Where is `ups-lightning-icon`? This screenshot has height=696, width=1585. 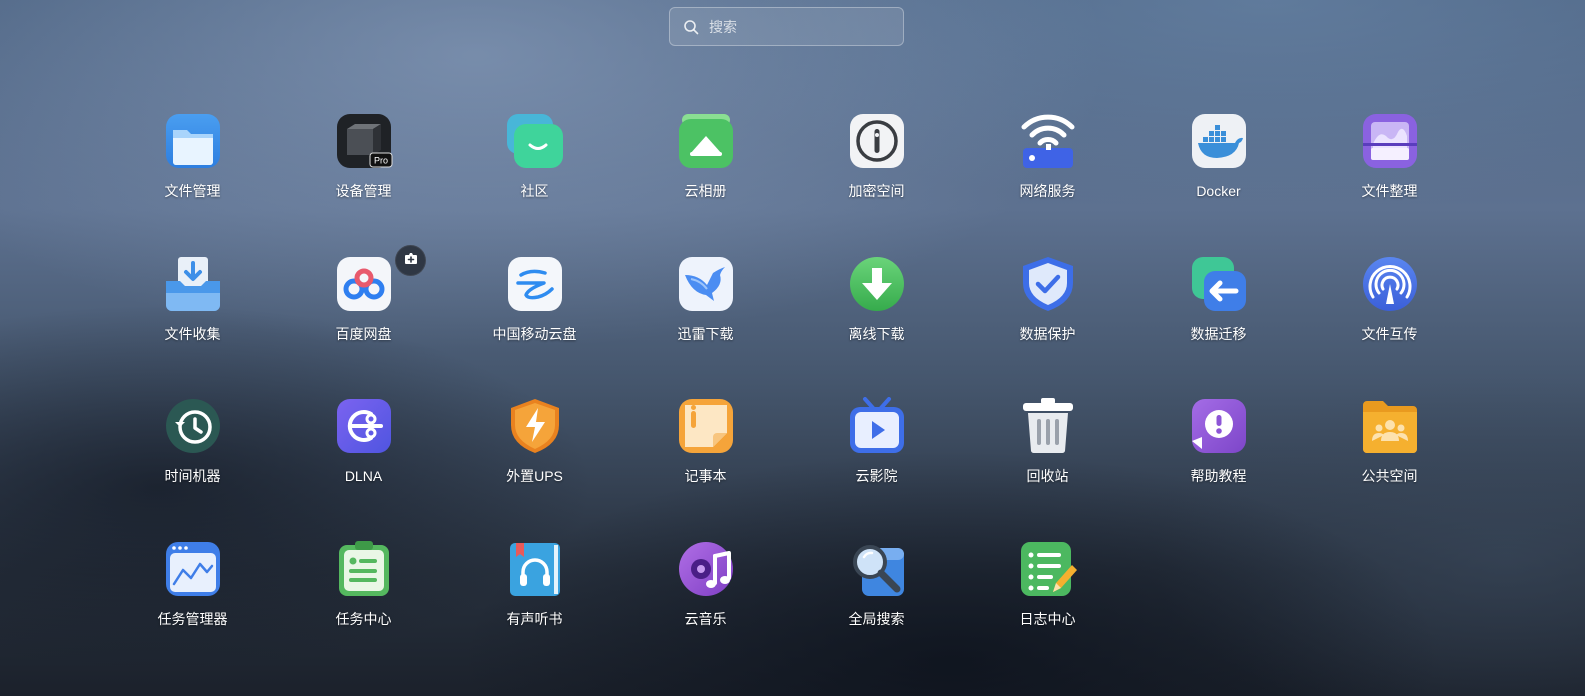 ups-lightning-icon is located at coordinates (535, 426).